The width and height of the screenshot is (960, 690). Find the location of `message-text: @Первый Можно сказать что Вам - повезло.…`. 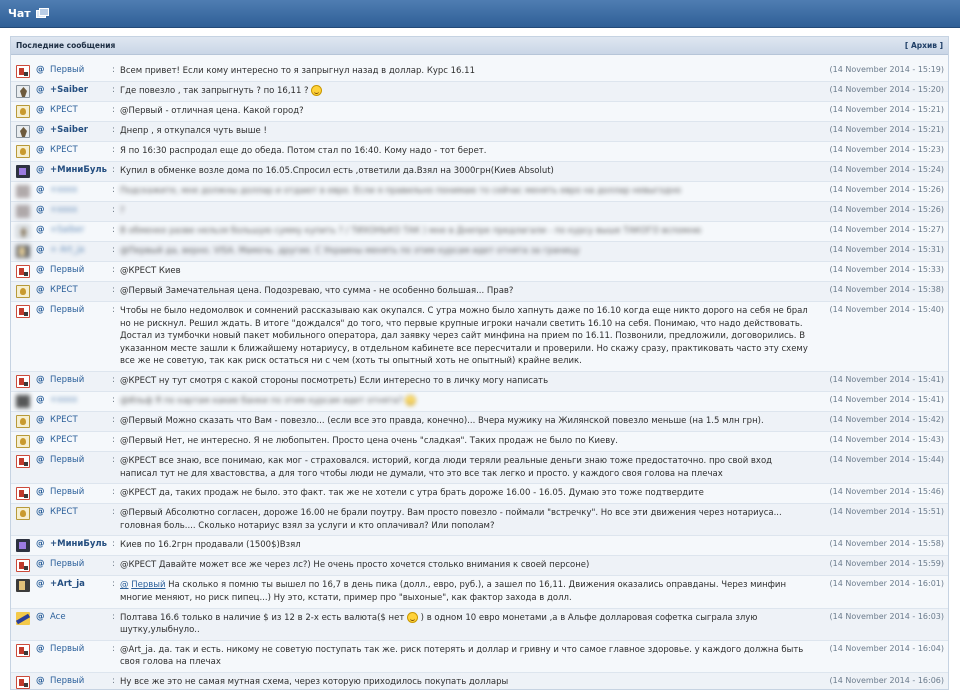

message-text: @Первый Можно сказать что Вам - повезло.… is located at coordinates (442, 420).